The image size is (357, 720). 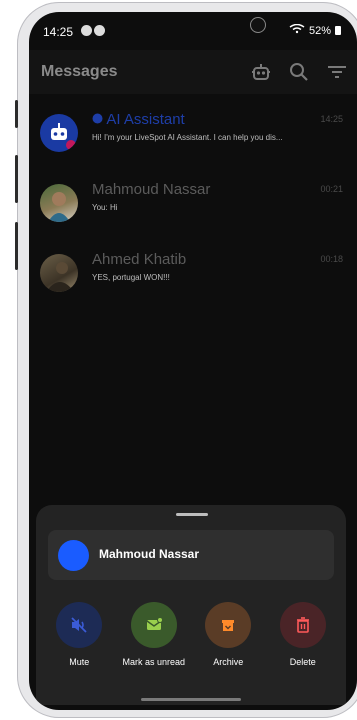 What do you see at coordinates (261, 72) in the screenshot?
I see `robot-icon` at bounding box center [261, 72].